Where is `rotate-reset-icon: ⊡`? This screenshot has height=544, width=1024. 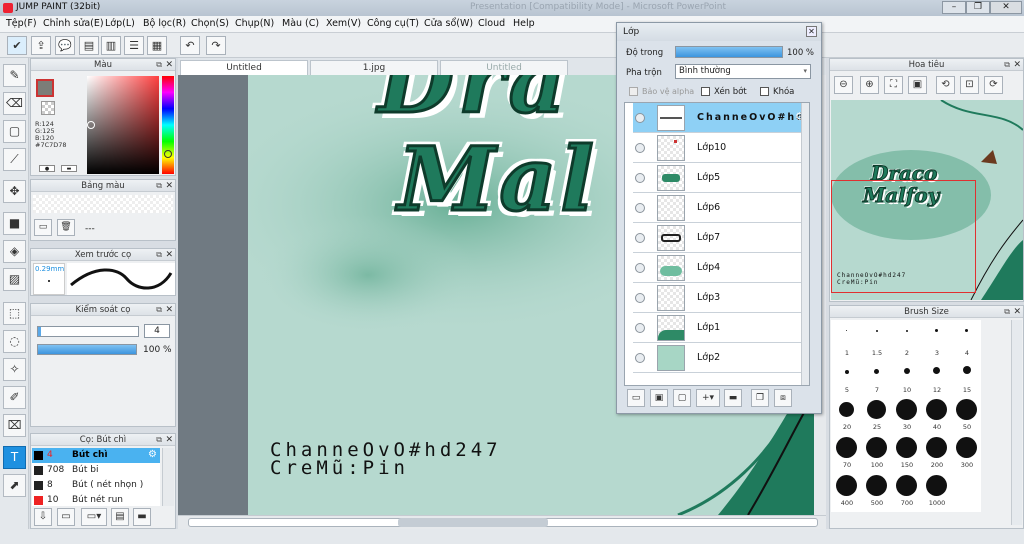 rotate-reset-icon: ⊡ is located at coordinates (969, 85).